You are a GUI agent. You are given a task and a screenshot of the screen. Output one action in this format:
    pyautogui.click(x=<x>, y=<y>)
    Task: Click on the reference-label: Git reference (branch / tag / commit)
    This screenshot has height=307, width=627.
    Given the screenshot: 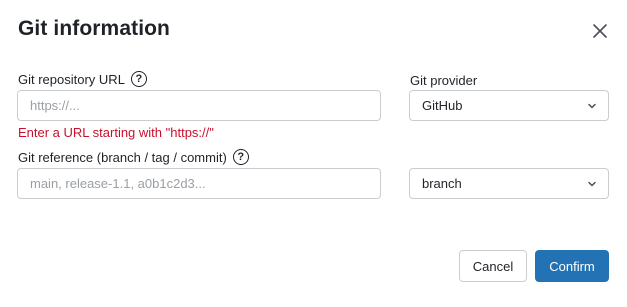 What is the action you would take?
    pyautogui.click(x=122, y=157)
    